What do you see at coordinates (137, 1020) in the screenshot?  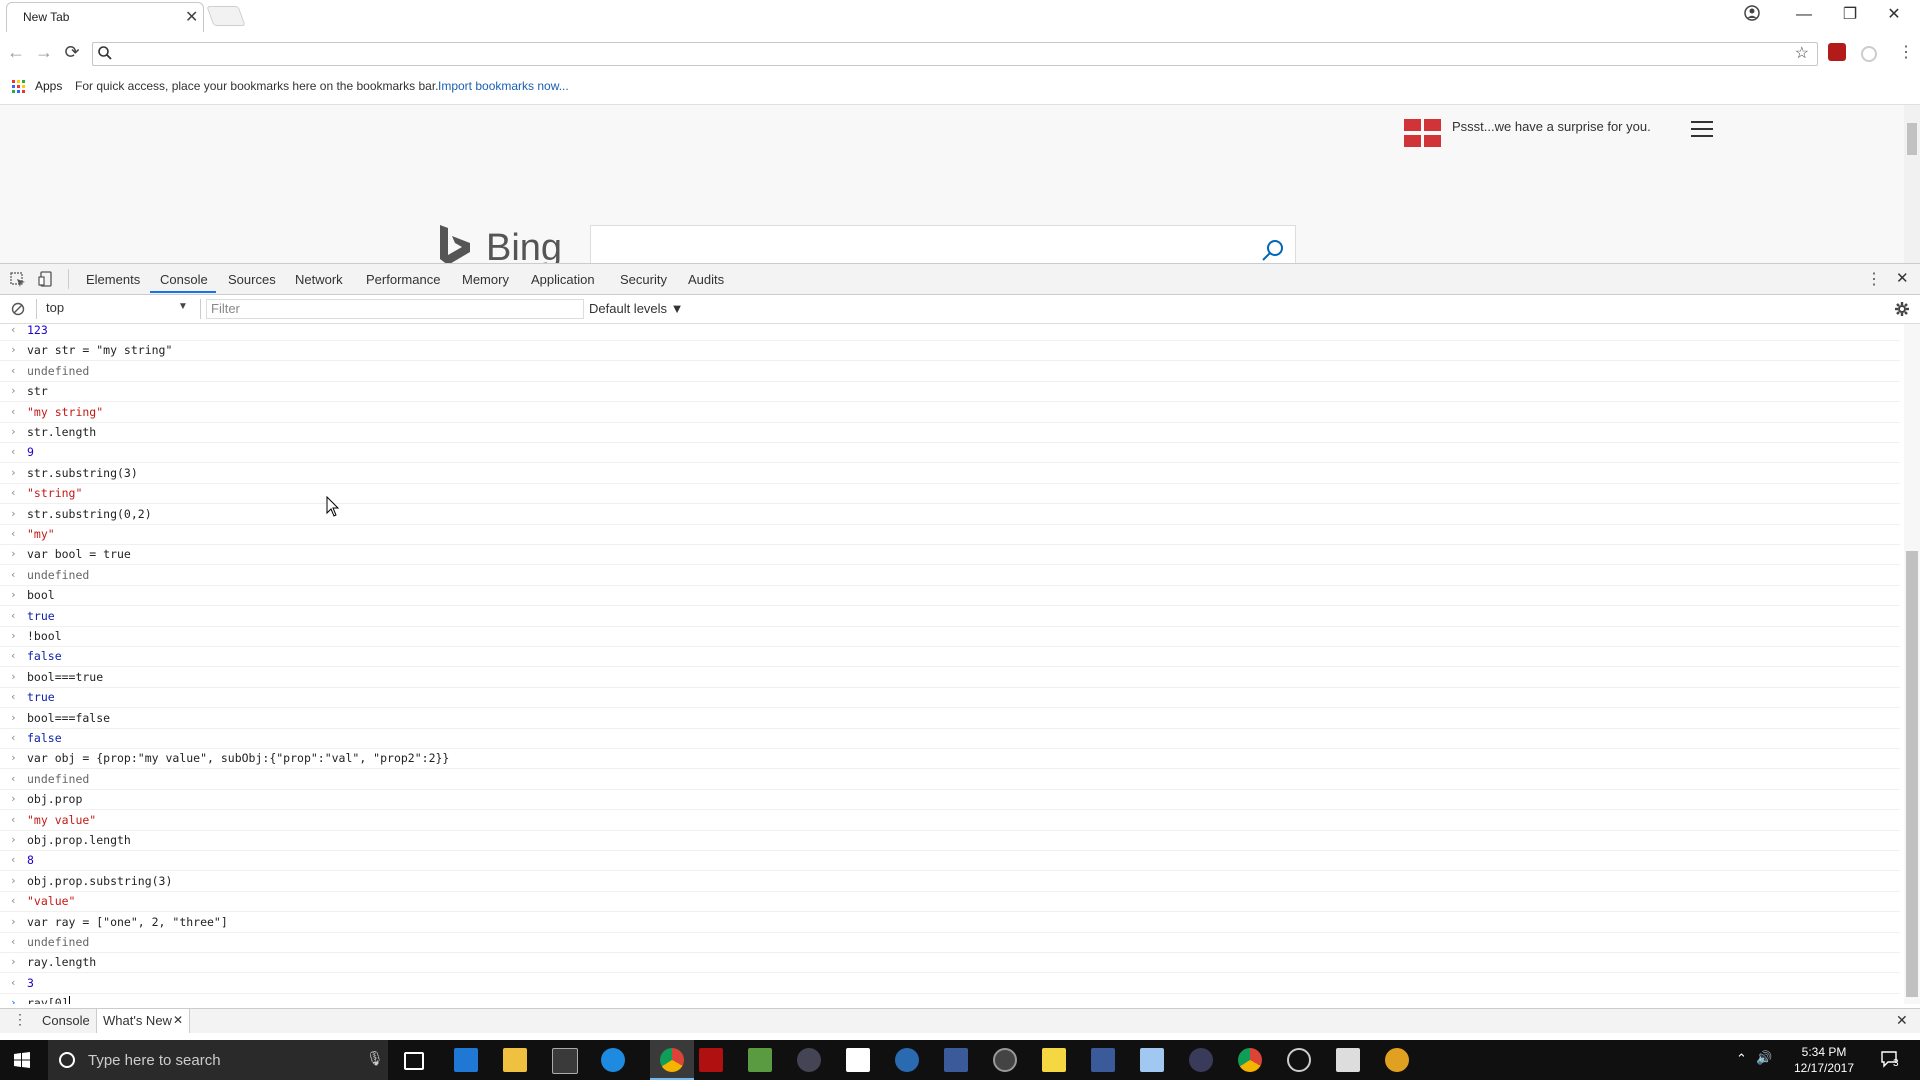 I see `drawer-tab-label: What's New` at bounding box center [137, 1020].